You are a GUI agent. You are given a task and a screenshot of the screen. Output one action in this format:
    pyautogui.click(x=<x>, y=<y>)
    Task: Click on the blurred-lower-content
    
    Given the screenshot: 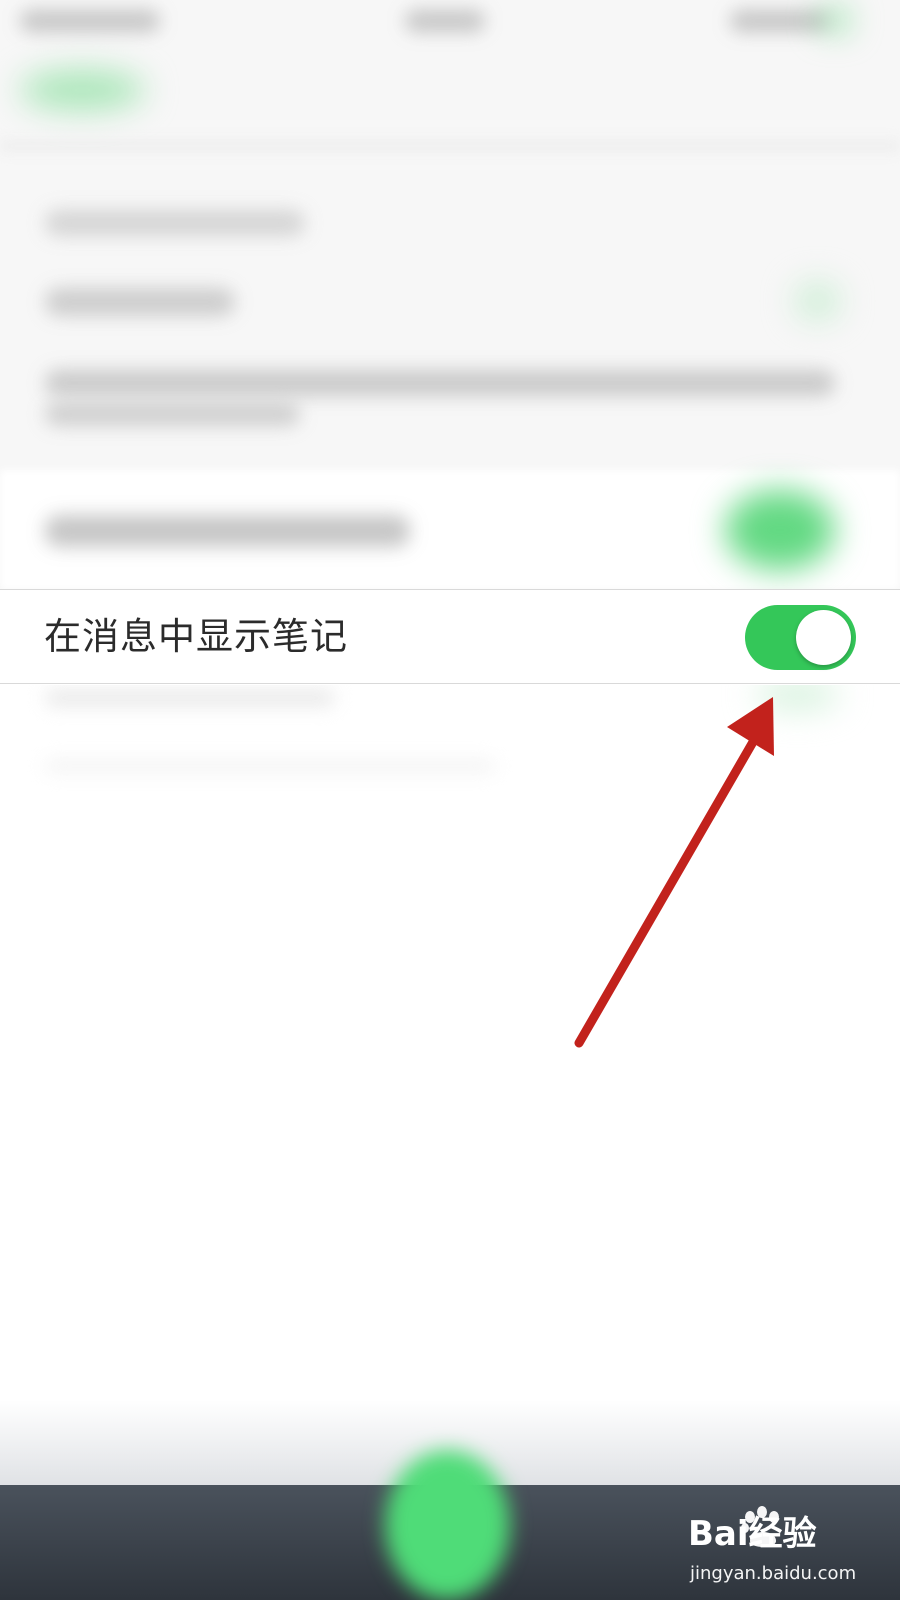 What is the action you would take?
    pyautogui.click(x=450, y=745)
    